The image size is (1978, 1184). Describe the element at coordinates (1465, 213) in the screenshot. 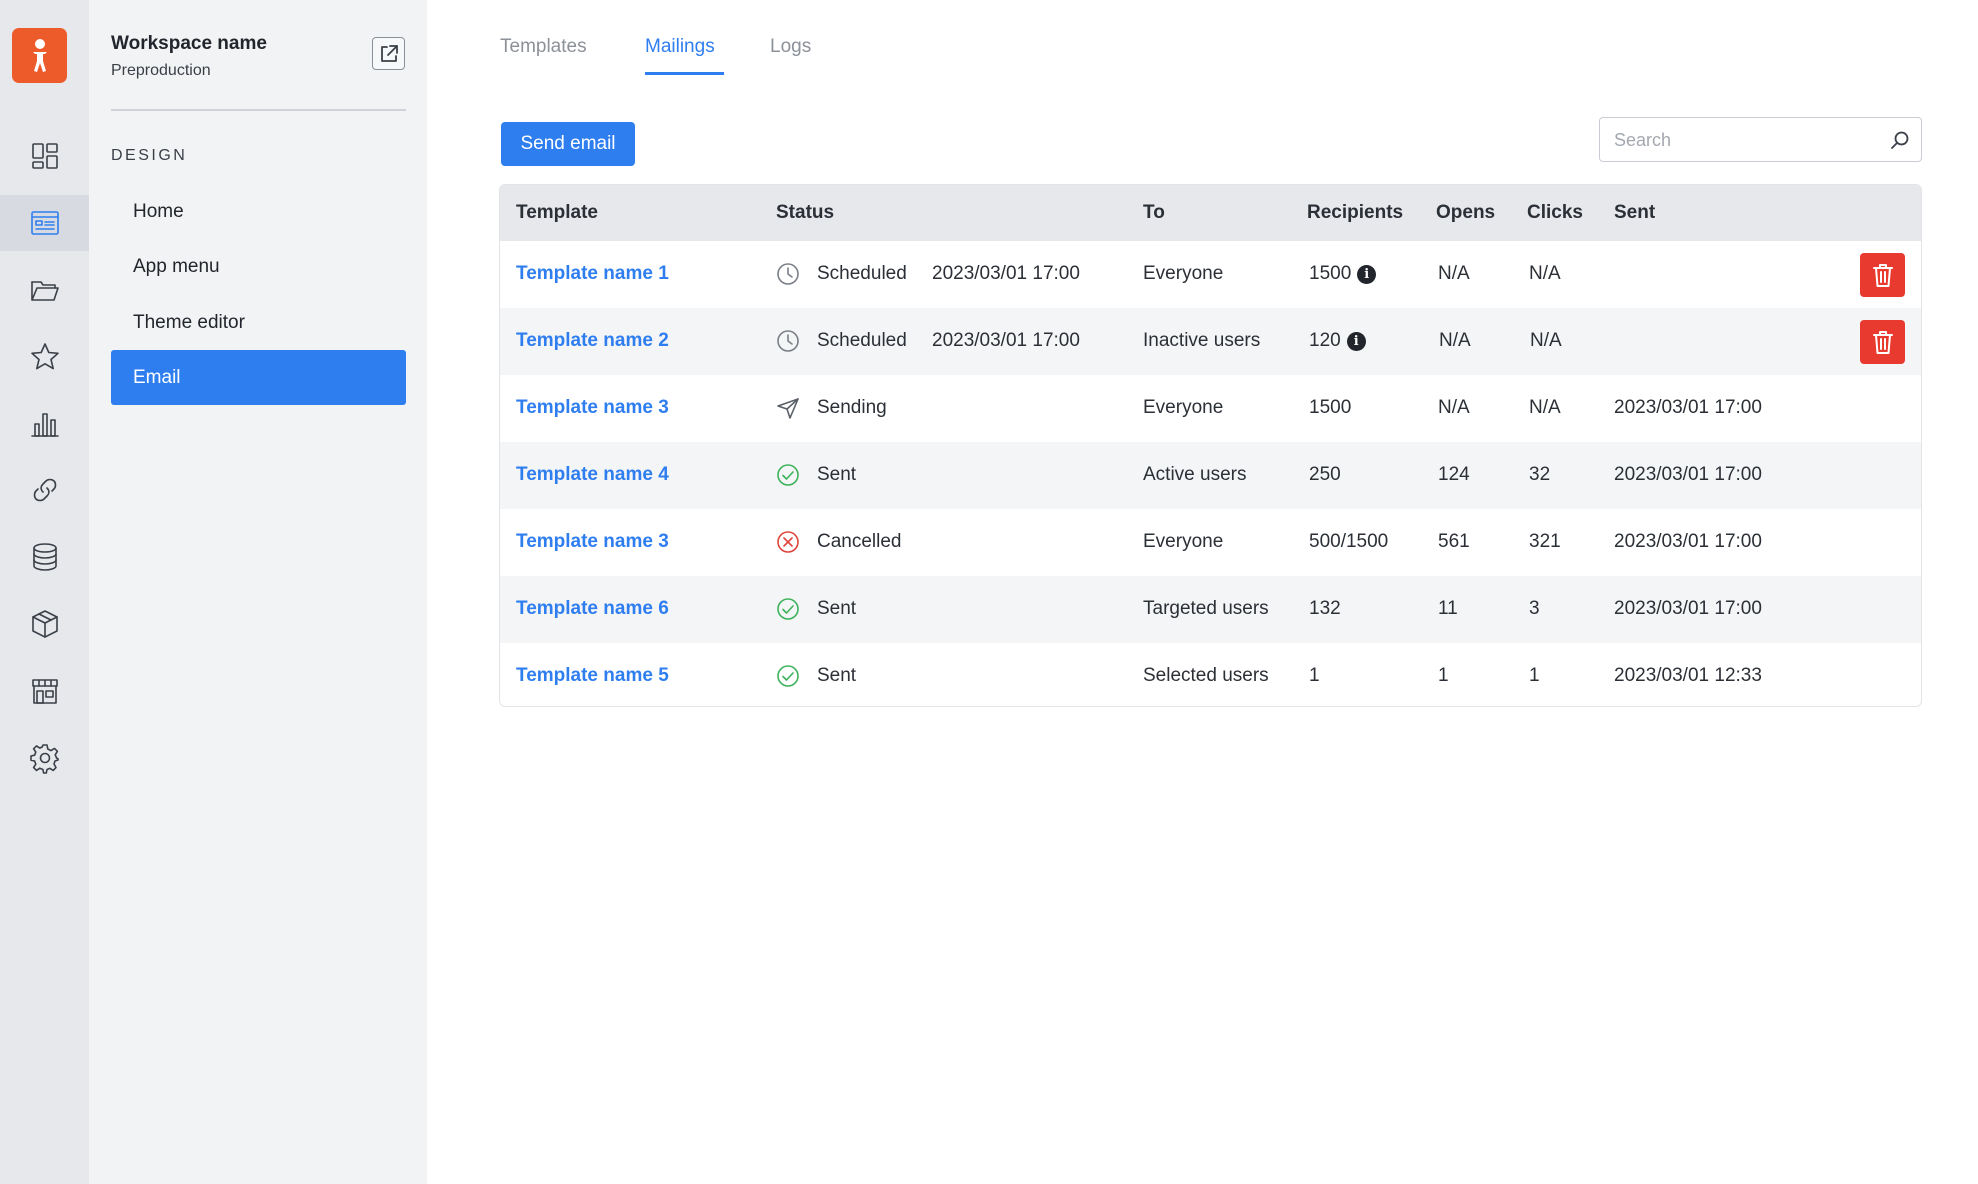

I see `column-header-opens: Opens` at that location.